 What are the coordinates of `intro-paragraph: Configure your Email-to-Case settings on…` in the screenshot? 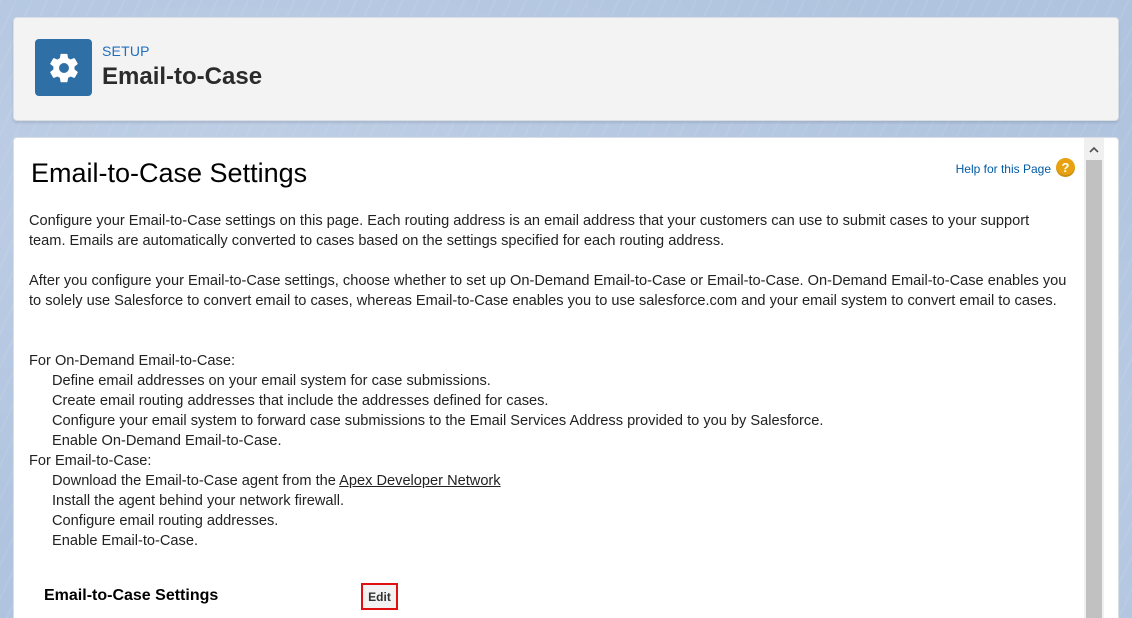 It's located at (529, 231).